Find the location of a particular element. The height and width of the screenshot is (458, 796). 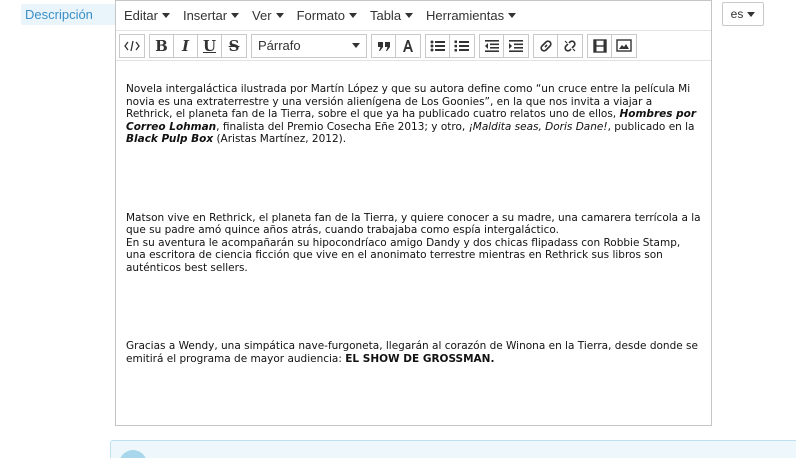

underline-button: U is located at coordinates (210, 45).